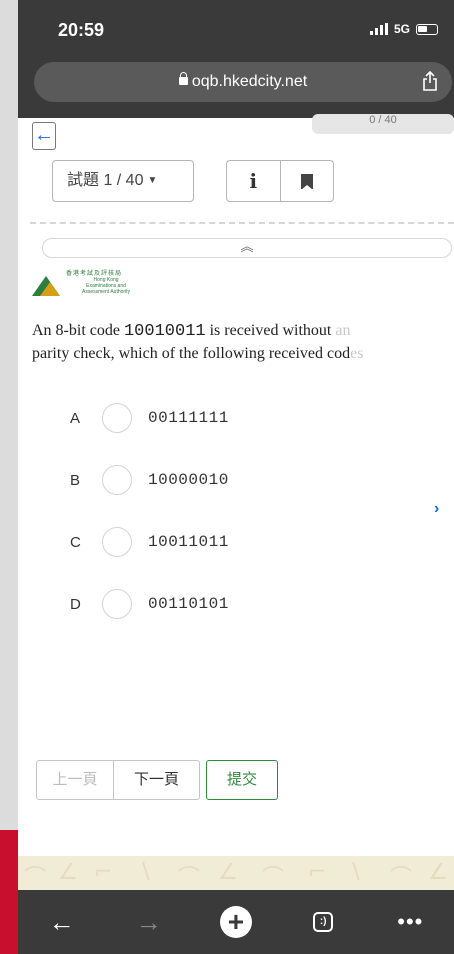  I want to click on option-a: A 00111111, so click(149, 418).